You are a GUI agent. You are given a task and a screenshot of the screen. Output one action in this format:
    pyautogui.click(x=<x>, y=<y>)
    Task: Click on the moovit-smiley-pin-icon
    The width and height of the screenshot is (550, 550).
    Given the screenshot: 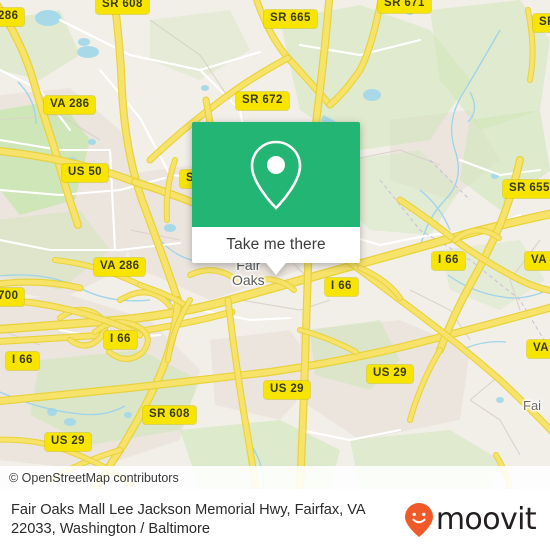 What is the action you would take?
    pyautogui.click(x=418, y=519)
    